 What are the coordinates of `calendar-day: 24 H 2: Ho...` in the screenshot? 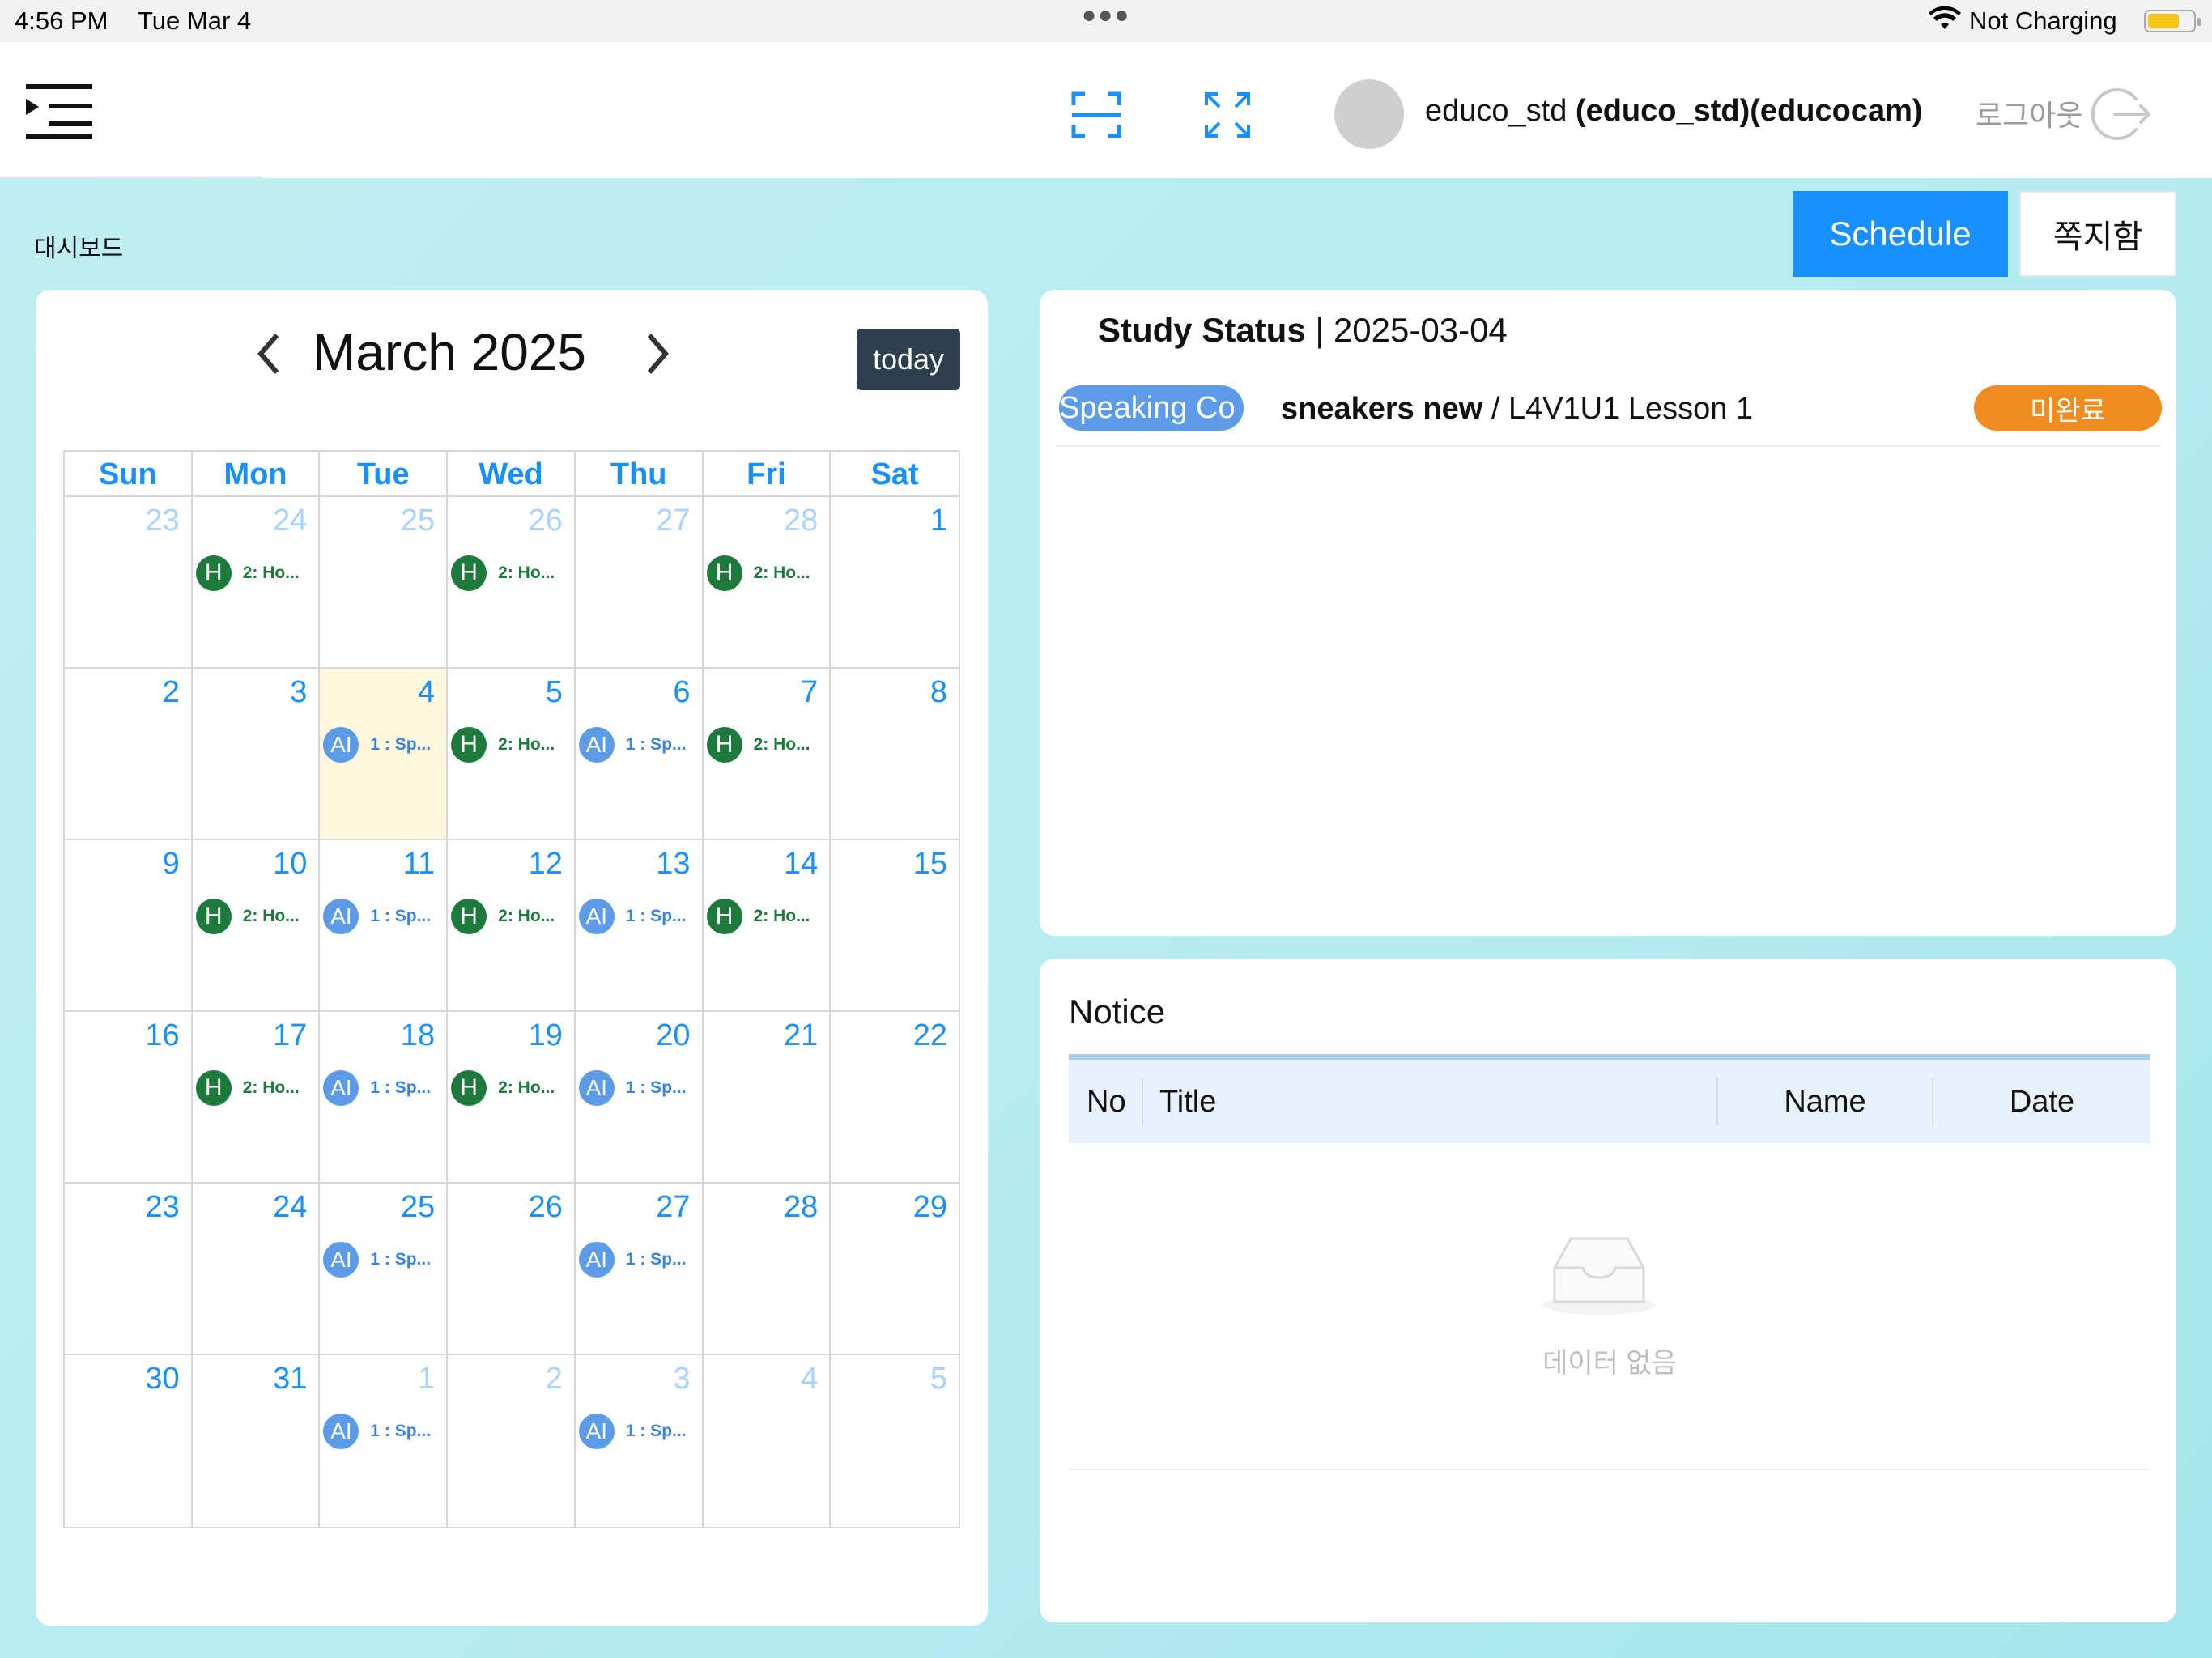 It's located at (257, 583).